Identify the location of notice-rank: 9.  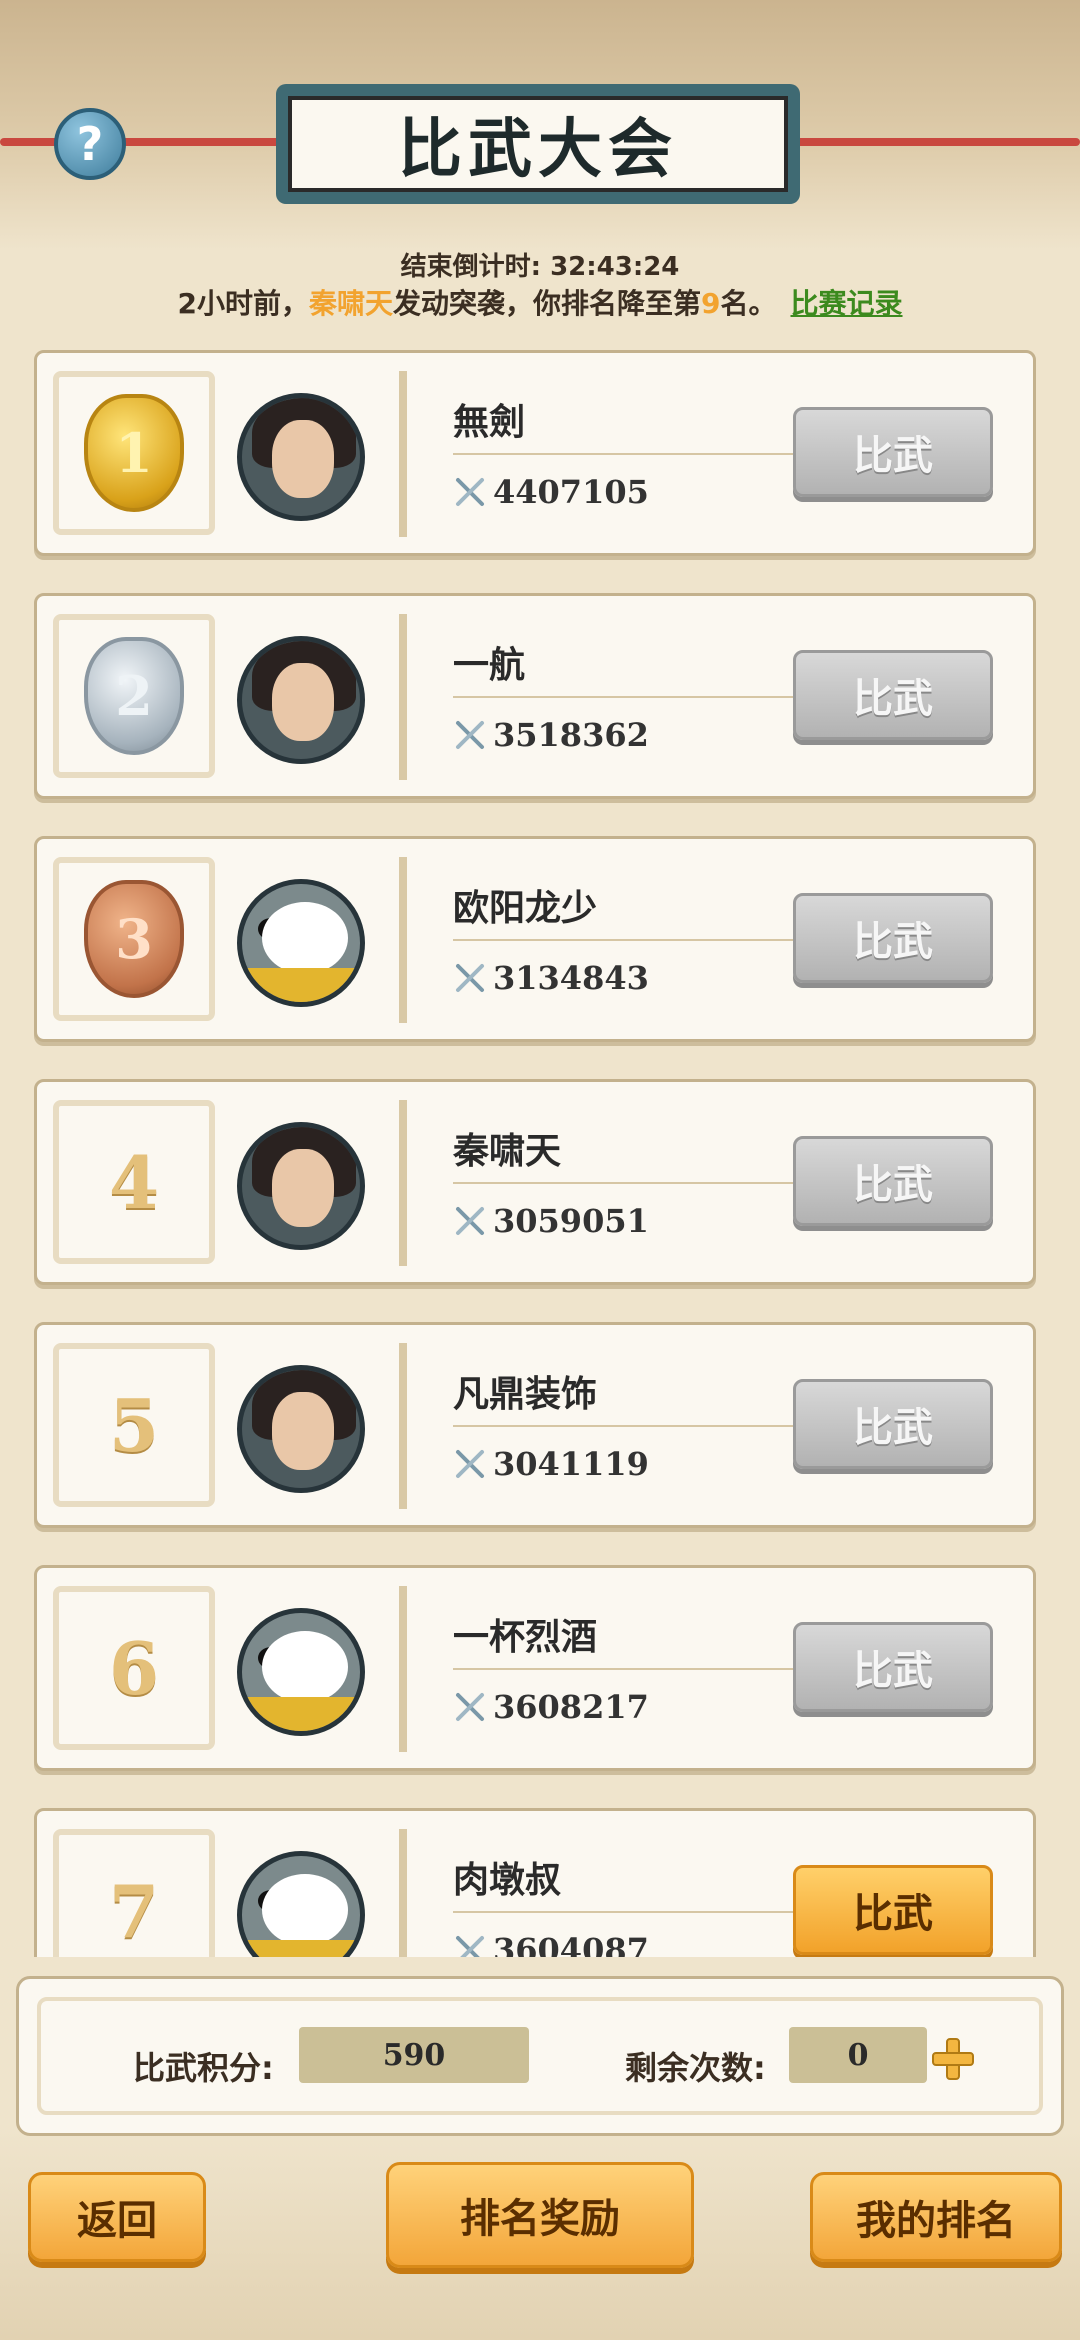
(711, 303).